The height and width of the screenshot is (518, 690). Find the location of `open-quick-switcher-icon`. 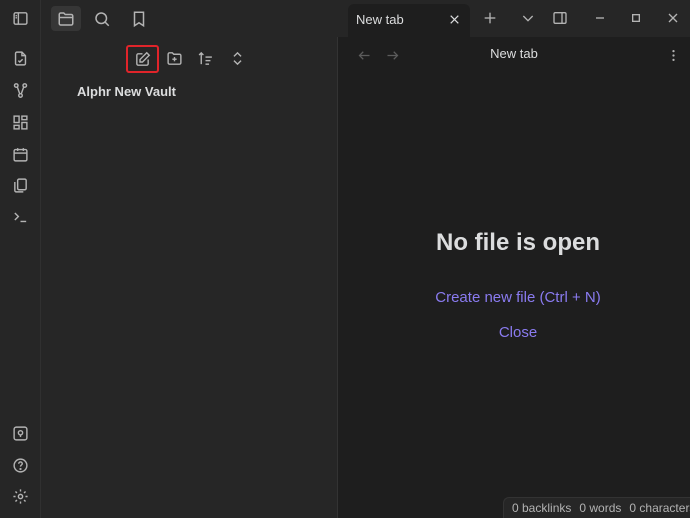

open-quick-switcher-icon is located at coordinates (20, 58).